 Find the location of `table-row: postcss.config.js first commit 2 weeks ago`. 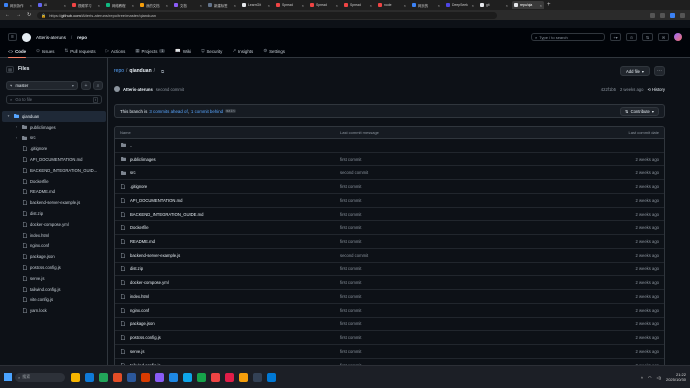

table-row: postcss.config.js first commit 2 weeks ago is located at coordinates (389, 338).